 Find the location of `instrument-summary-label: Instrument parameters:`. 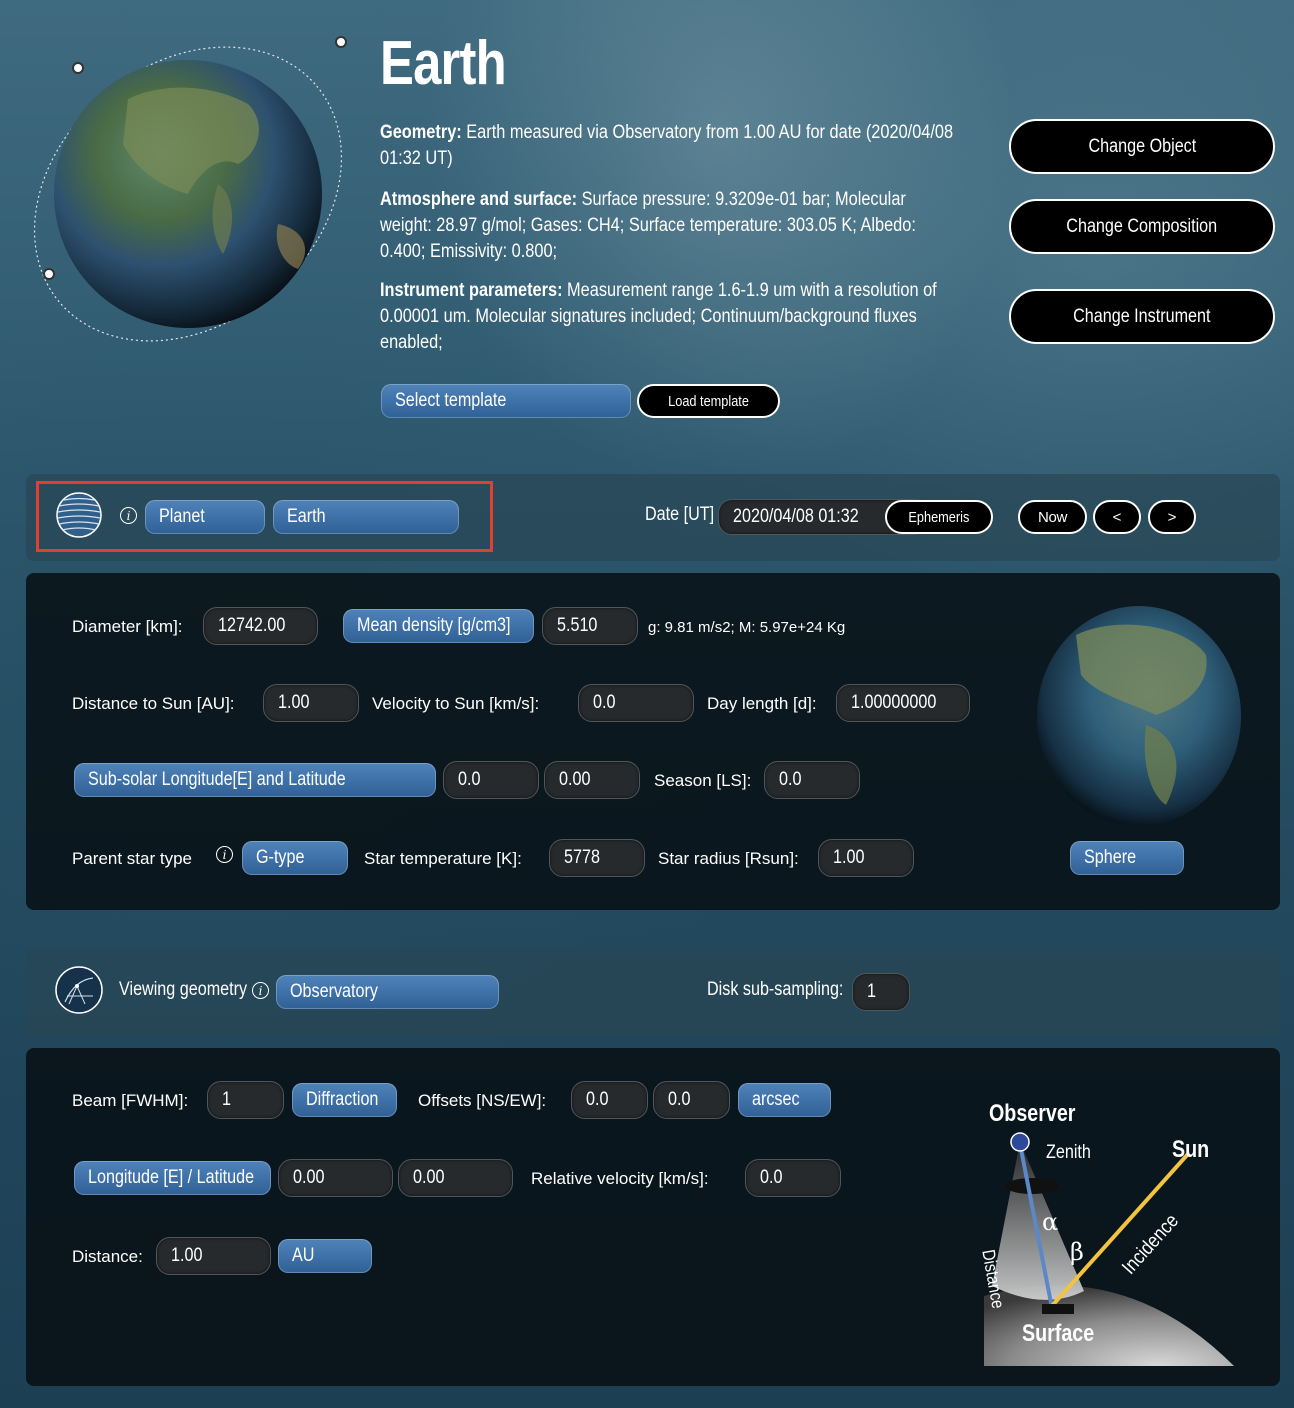

instrument-summary-label: Instrument parameters: is located at coordinates (471, 290).